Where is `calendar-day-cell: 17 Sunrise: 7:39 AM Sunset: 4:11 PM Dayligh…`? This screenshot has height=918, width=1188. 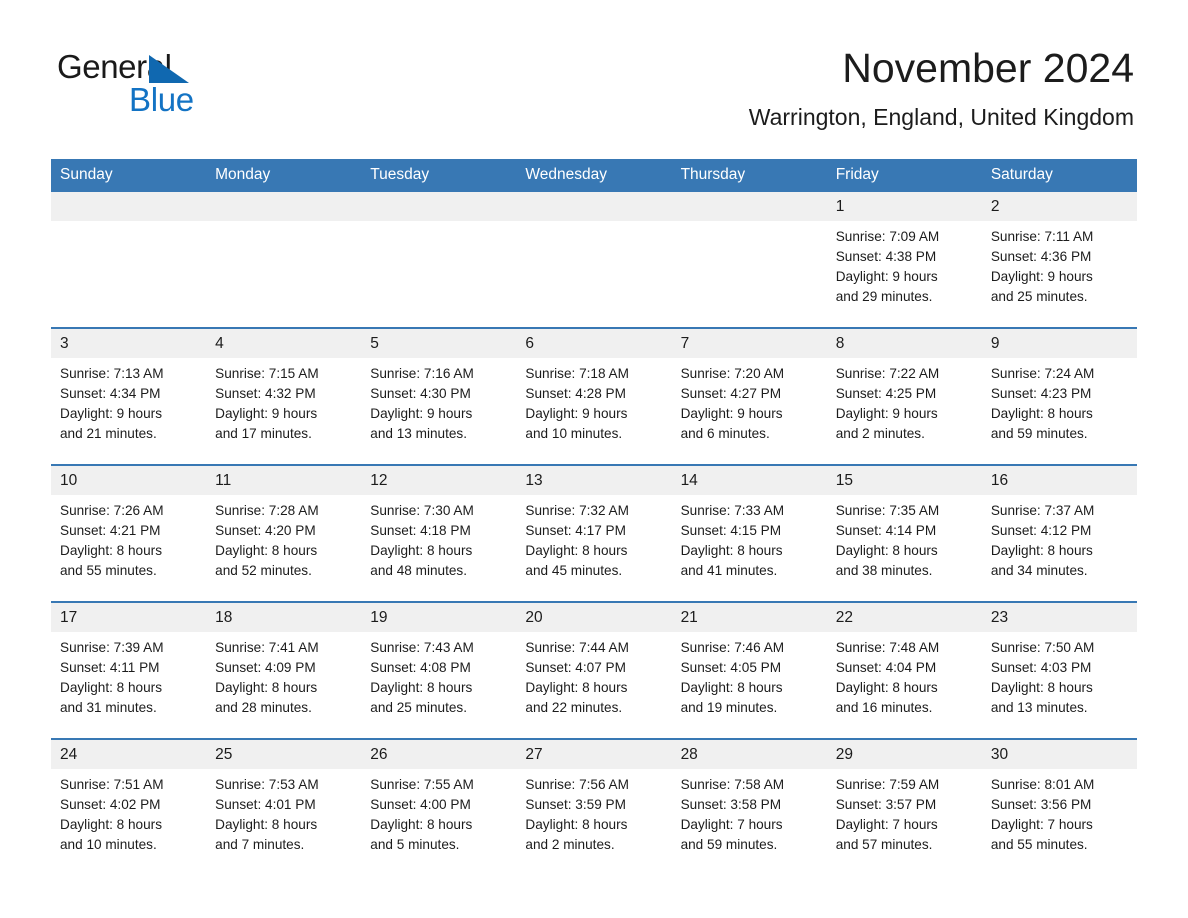
calendar-day-cell: 17 Sunrise: 7:39 AM Sunset: 4:11 PM Dayligh… is located at coordinates (129, 670).